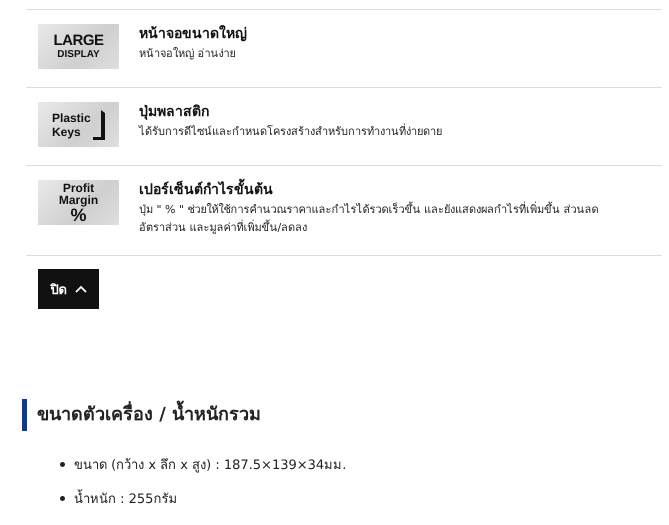  I want to click on feature-badge: Profit Margin %, so click(78, 202).